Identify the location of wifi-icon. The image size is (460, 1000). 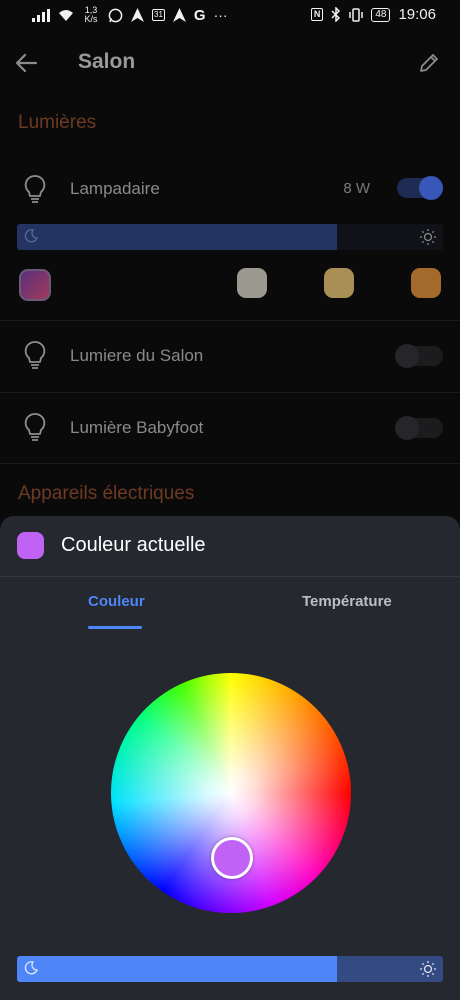
(66, 15).